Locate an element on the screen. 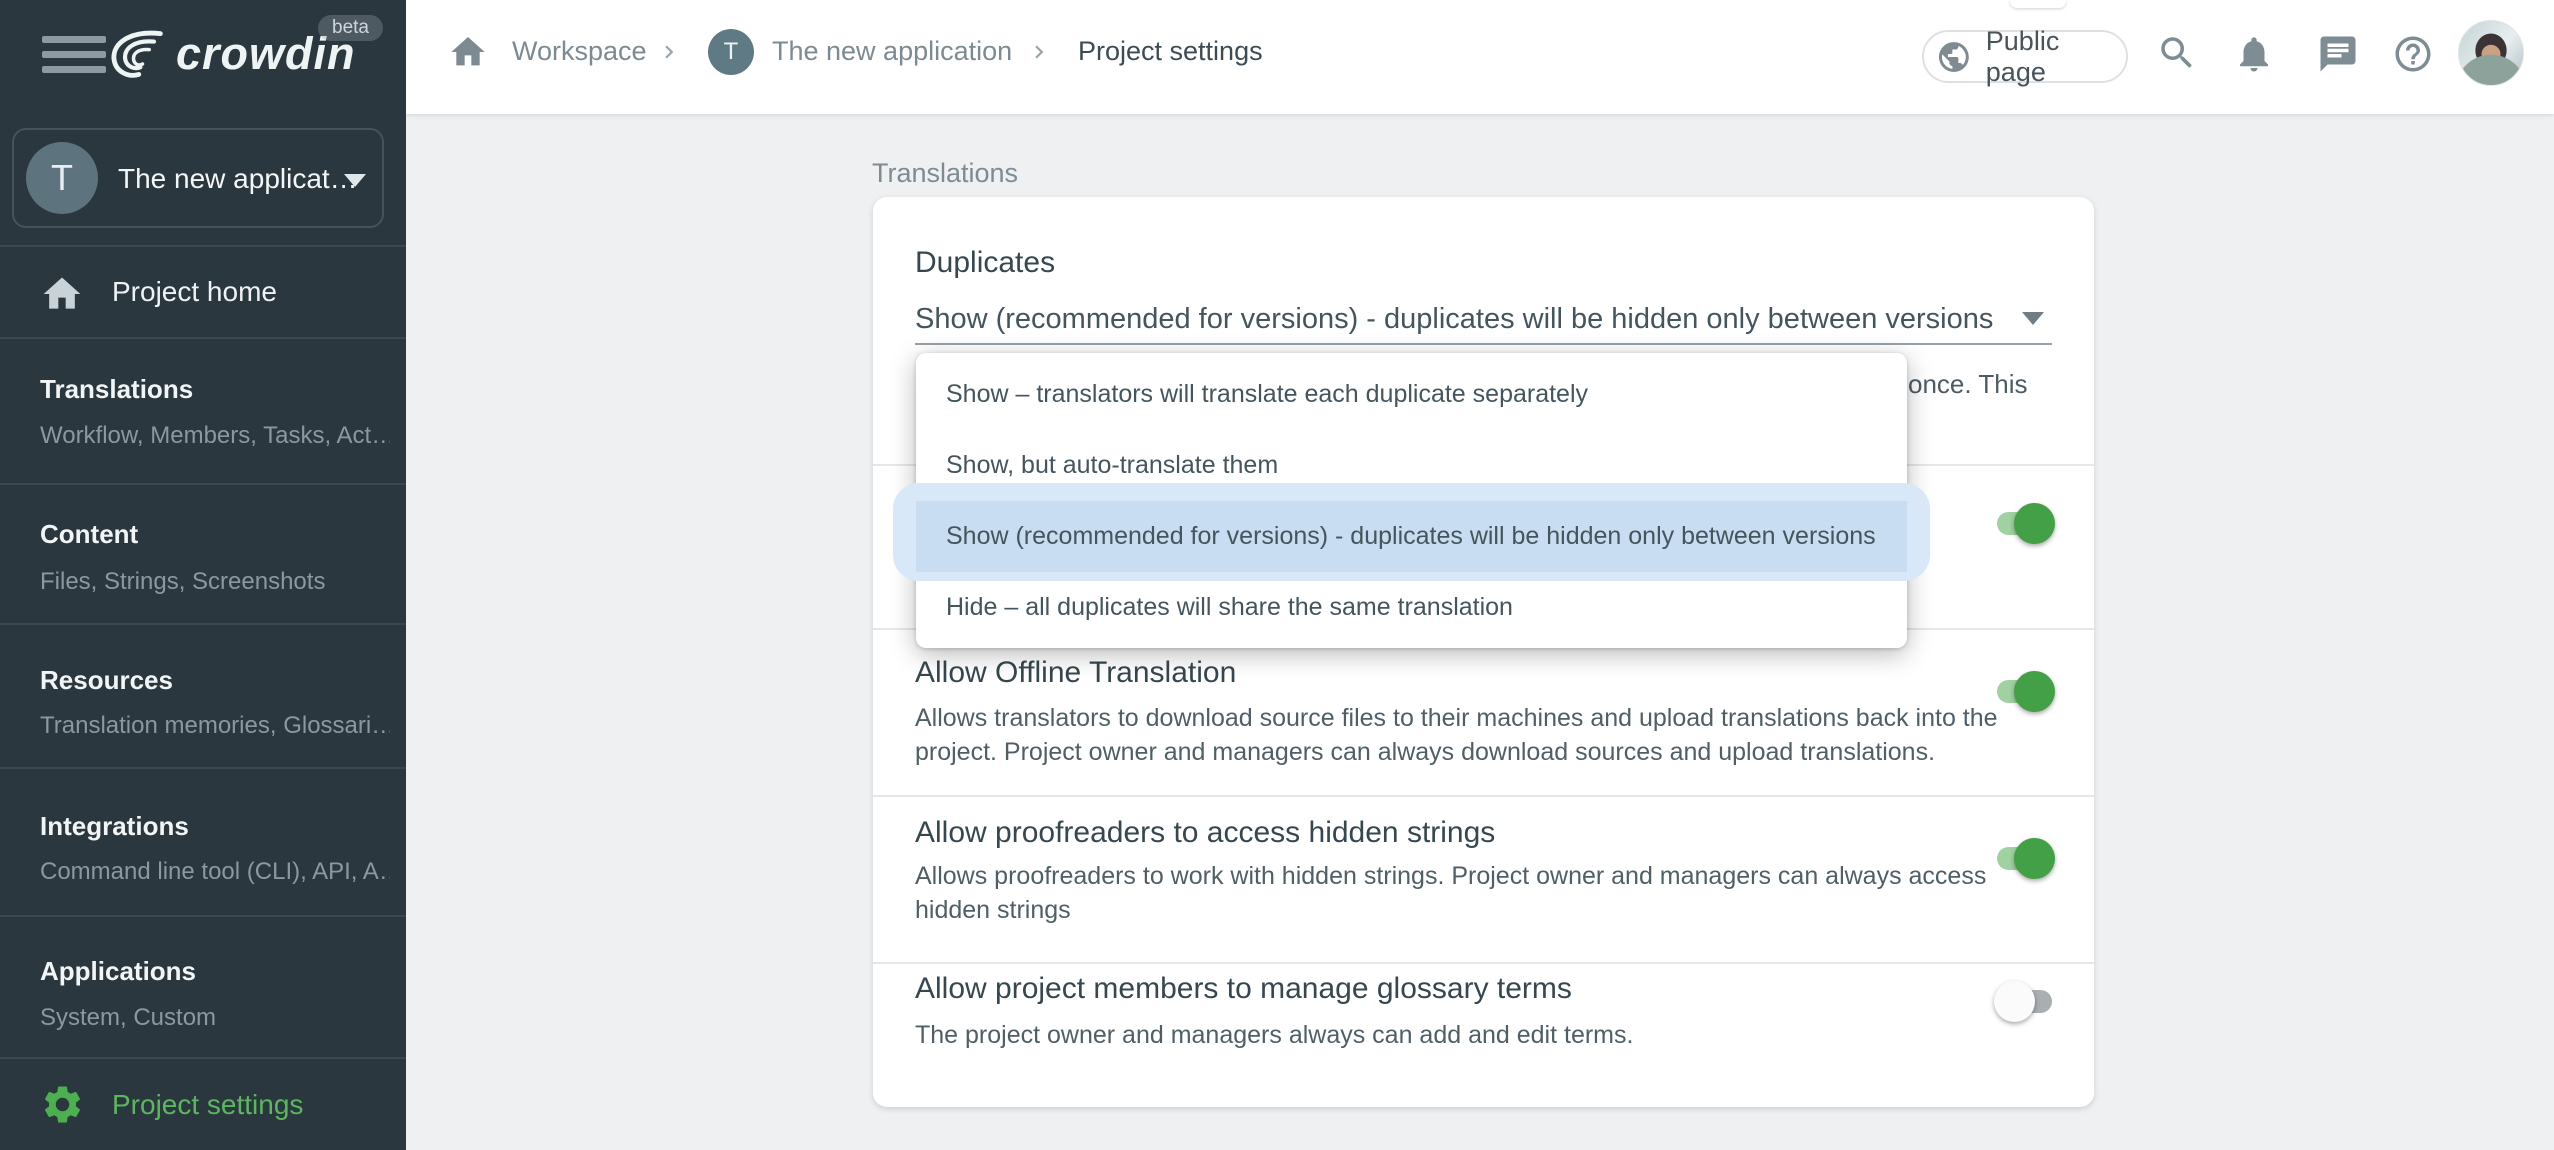 This screenshot has width=2554, height=1150. gear-icon is located at coordinates (62, 1104).